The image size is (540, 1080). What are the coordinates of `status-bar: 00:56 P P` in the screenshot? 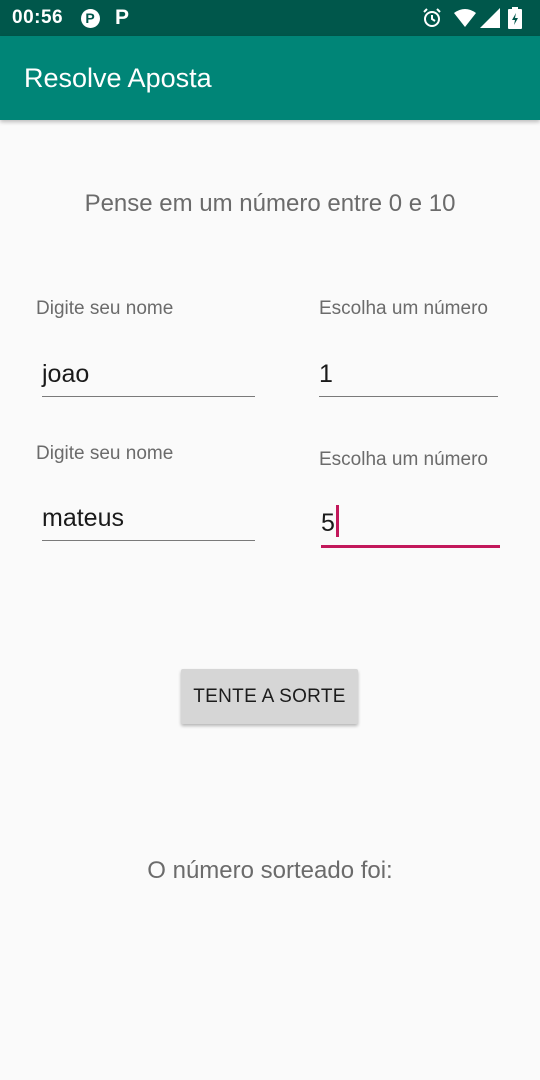 It's located at (270, 18).